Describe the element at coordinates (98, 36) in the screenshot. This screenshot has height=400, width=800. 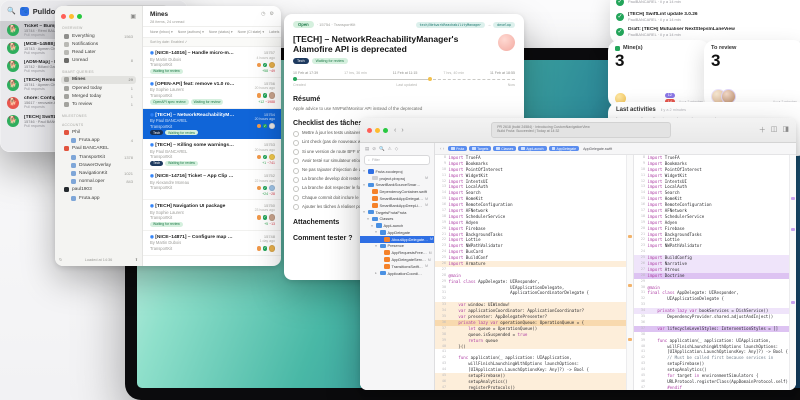
I see `sidebar-item-everything: Everything 1563` at that location.